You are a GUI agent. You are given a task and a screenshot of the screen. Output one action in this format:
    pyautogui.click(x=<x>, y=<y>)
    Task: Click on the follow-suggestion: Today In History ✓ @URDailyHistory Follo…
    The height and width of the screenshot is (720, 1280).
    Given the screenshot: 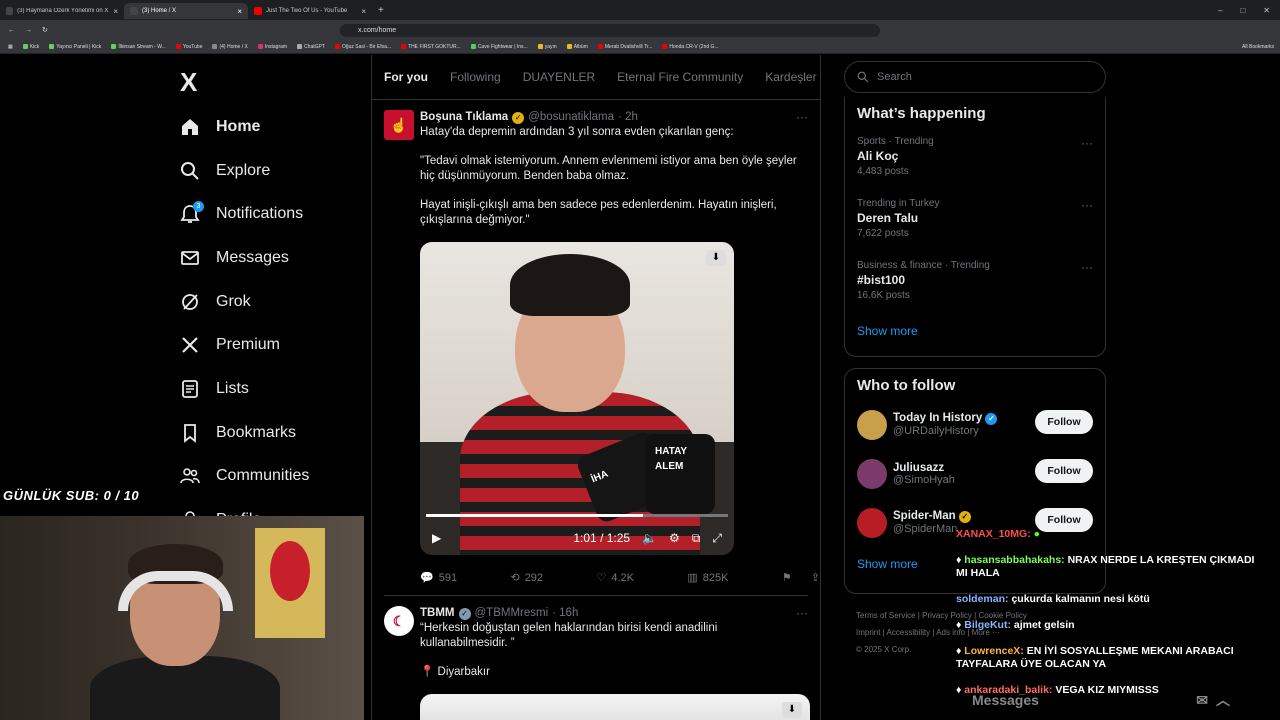 What is the action you would take?
    pyautogui.click(x=975, y=424)
    